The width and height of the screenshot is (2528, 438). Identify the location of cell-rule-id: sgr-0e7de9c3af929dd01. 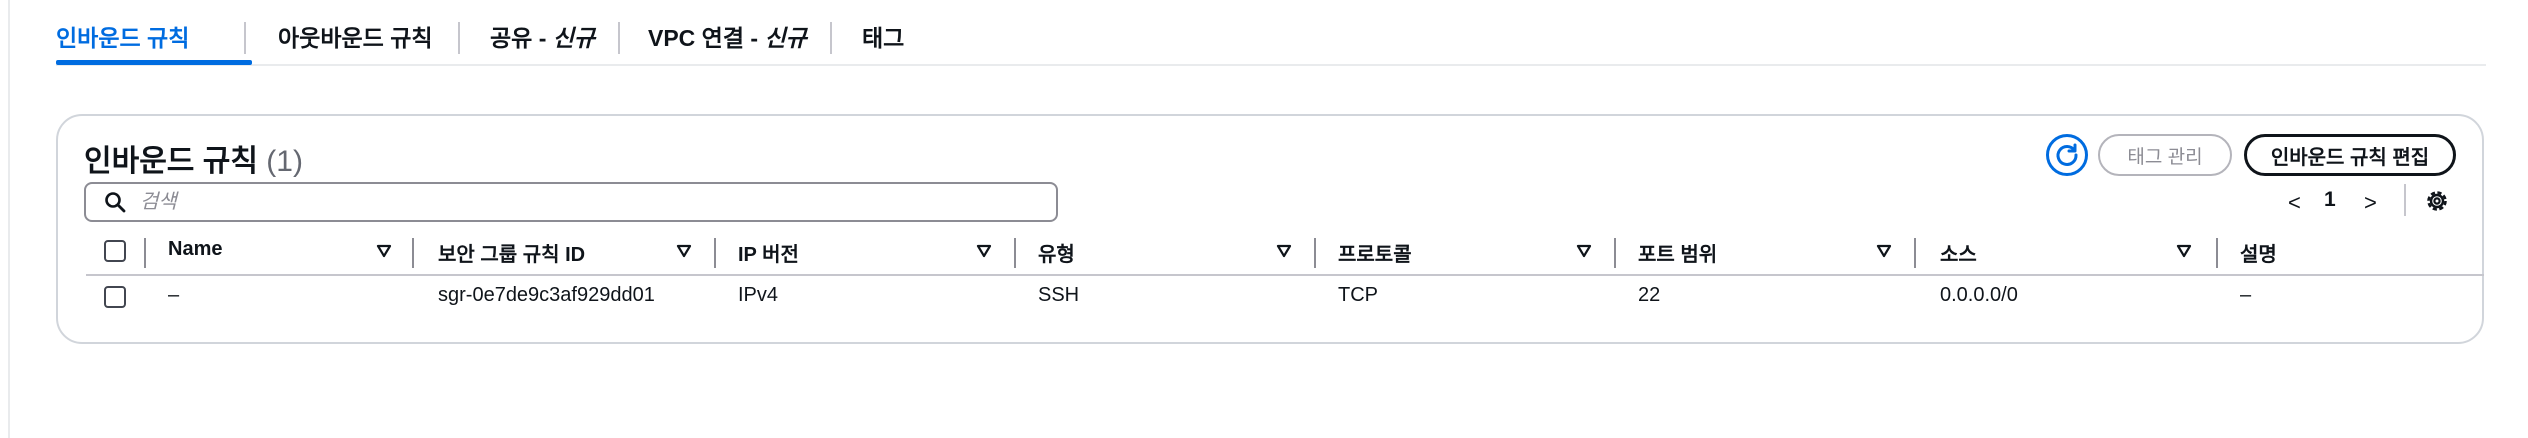
(546, 295).